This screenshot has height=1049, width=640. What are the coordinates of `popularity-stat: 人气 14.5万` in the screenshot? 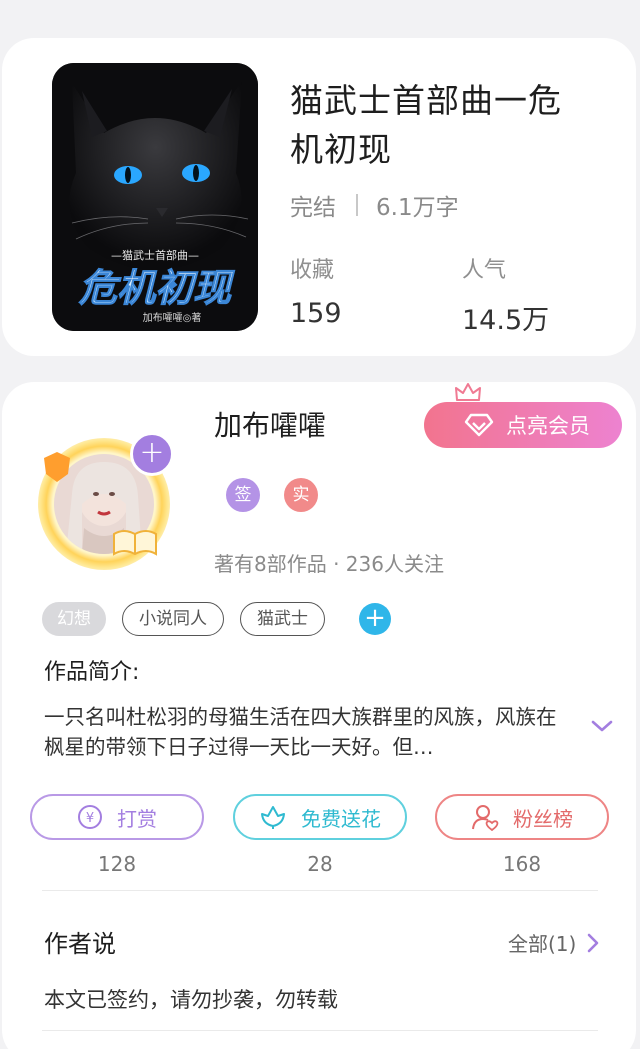 It's located at (505, 294).